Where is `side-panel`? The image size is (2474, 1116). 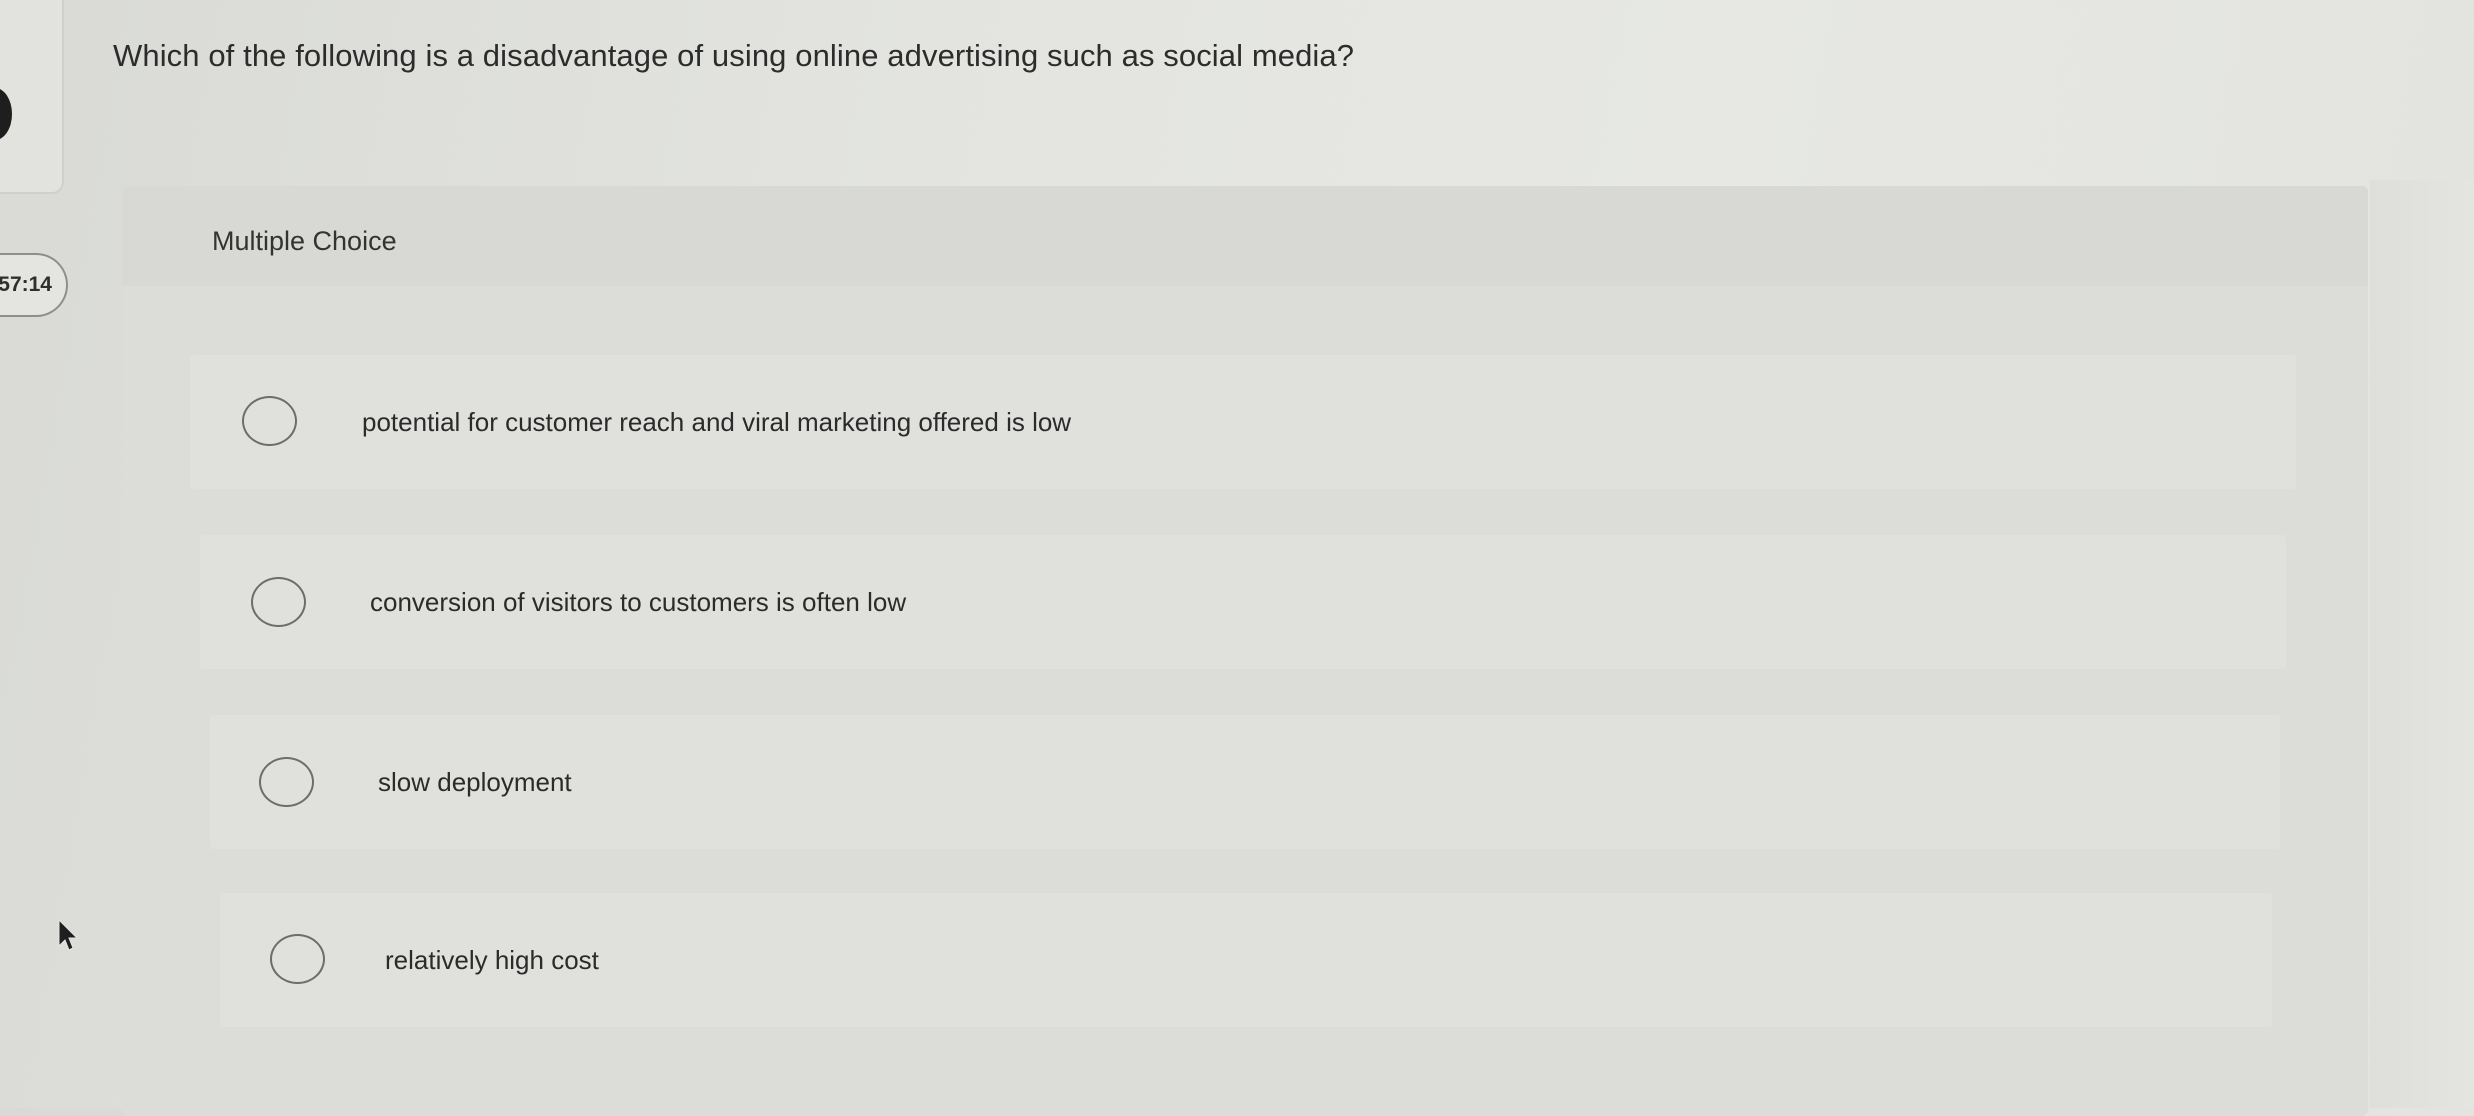
side-panel is located at coordinates (32, 97).